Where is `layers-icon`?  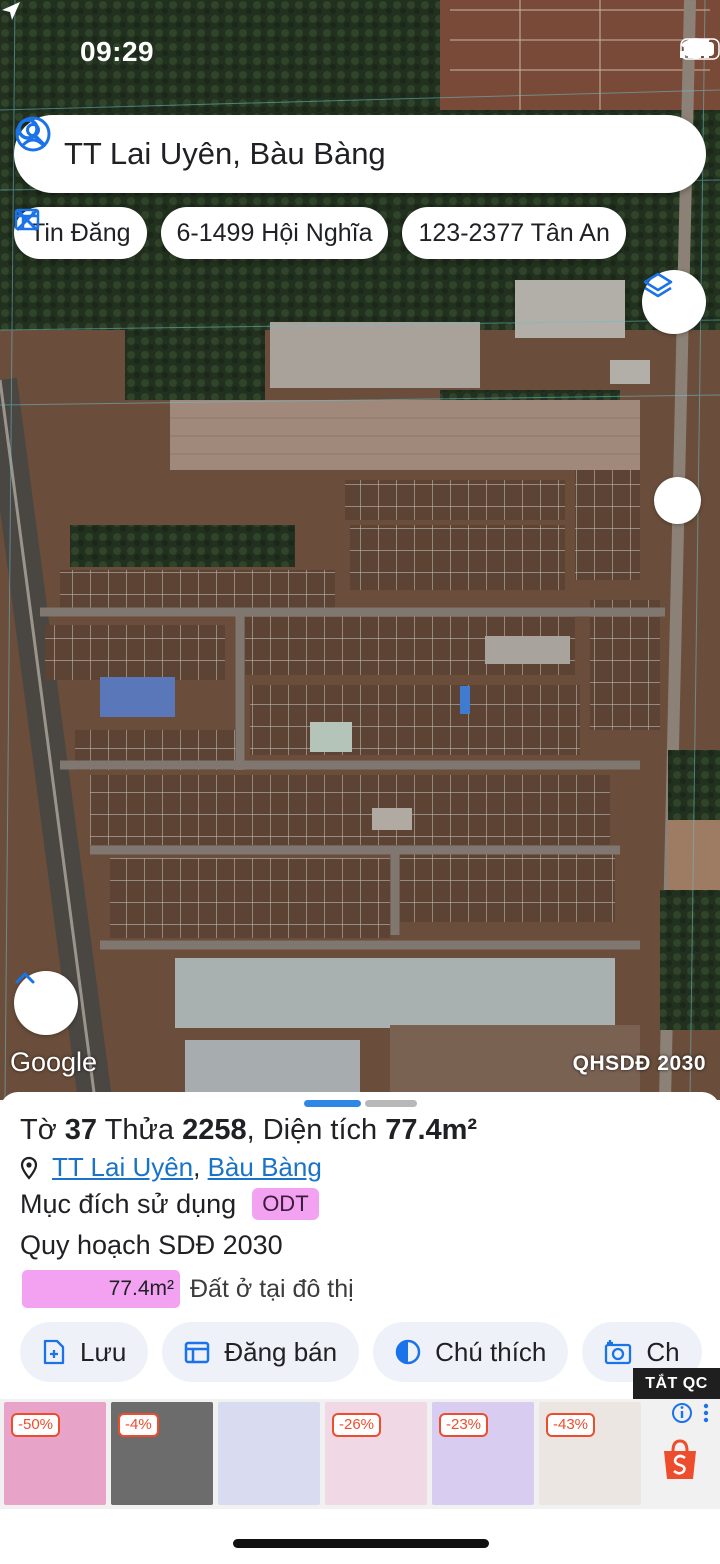
layers-icon is located at coordinates (658, 285).